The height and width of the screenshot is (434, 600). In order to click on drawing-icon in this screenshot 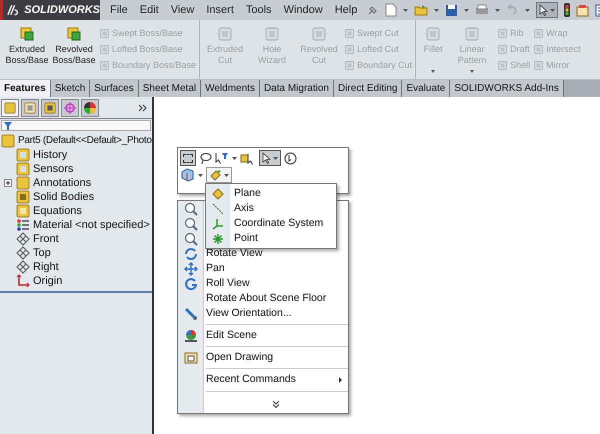, I will do `click(191, 357)`.